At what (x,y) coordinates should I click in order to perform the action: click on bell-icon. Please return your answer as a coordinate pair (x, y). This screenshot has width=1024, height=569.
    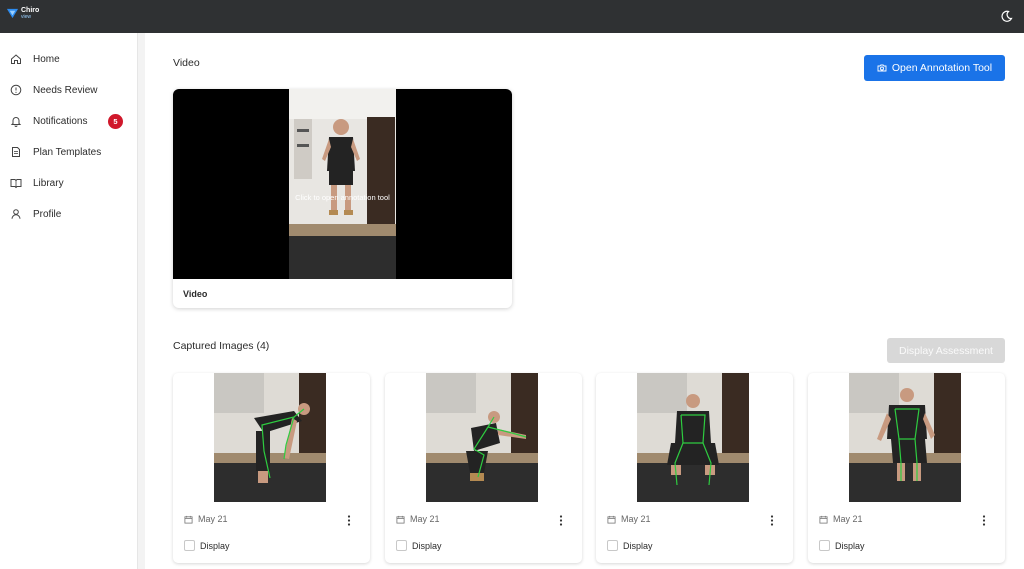
    Looking at the image, I should click on (16, 122).